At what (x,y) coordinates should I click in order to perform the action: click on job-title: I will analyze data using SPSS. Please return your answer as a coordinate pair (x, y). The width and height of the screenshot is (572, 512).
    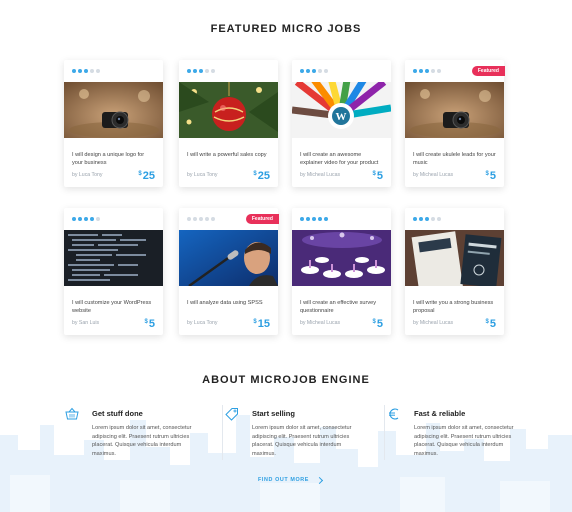
    Looking at the image, I should click on (229, 303).